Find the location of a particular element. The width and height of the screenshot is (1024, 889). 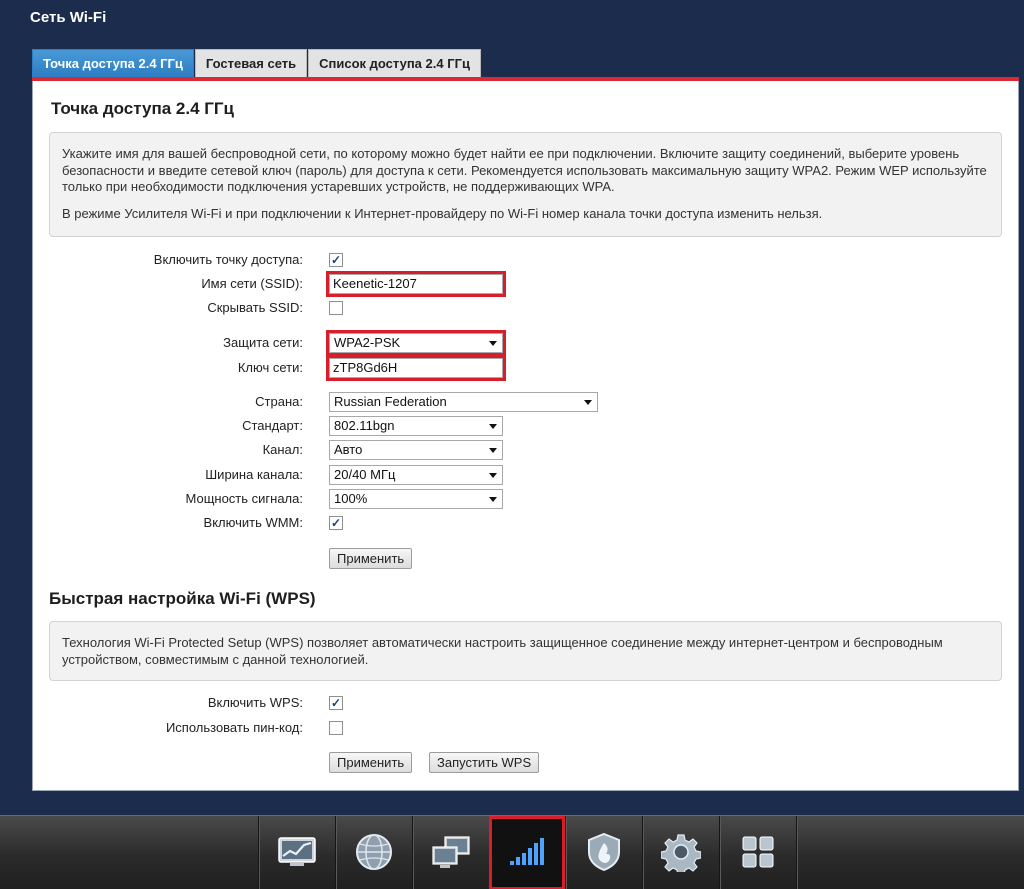

enable-ap-label: Включить точку доступа: is located at coordinates (228, 259).